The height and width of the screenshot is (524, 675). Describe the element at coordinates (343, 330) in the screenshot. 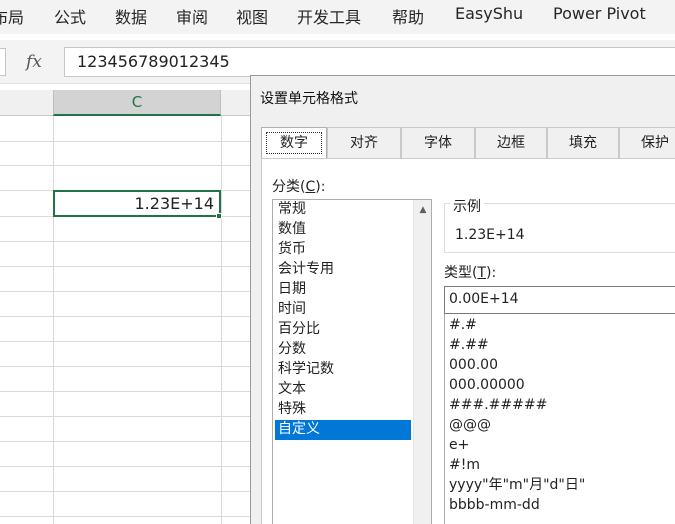

I see `list-item: 百分比` at that location.